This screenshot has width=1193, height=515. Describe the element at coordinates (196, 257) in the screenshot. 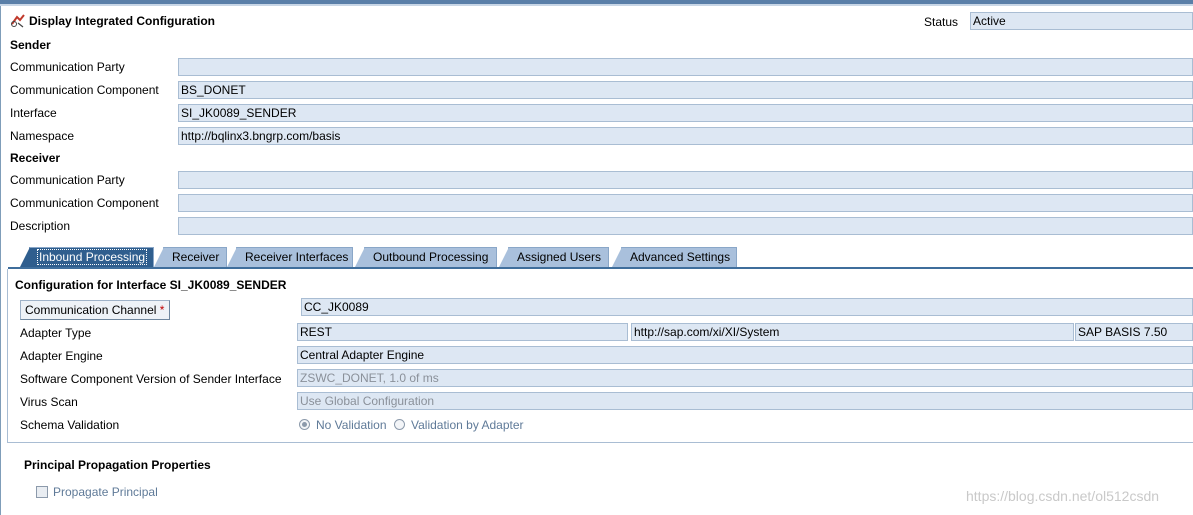

I see `tab-receiver-label: Receiver` at that location.